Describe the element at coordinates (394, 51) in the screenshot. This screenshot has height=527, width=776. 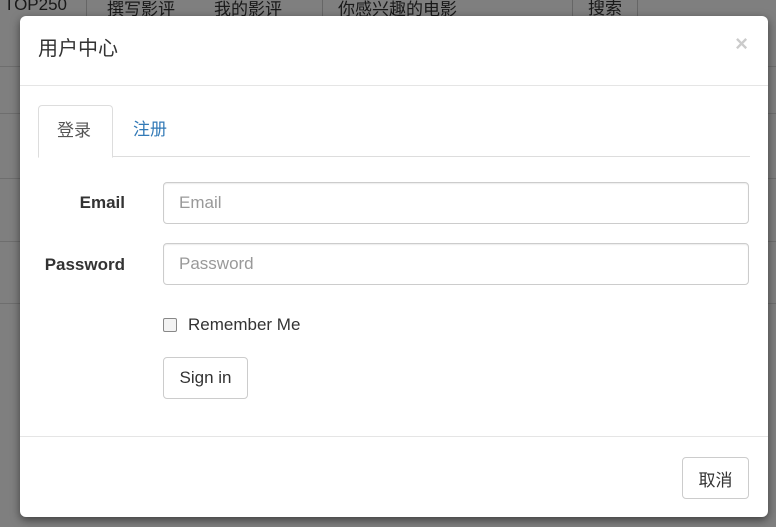
I see `modal-header: 用户中心 ×` at that location.